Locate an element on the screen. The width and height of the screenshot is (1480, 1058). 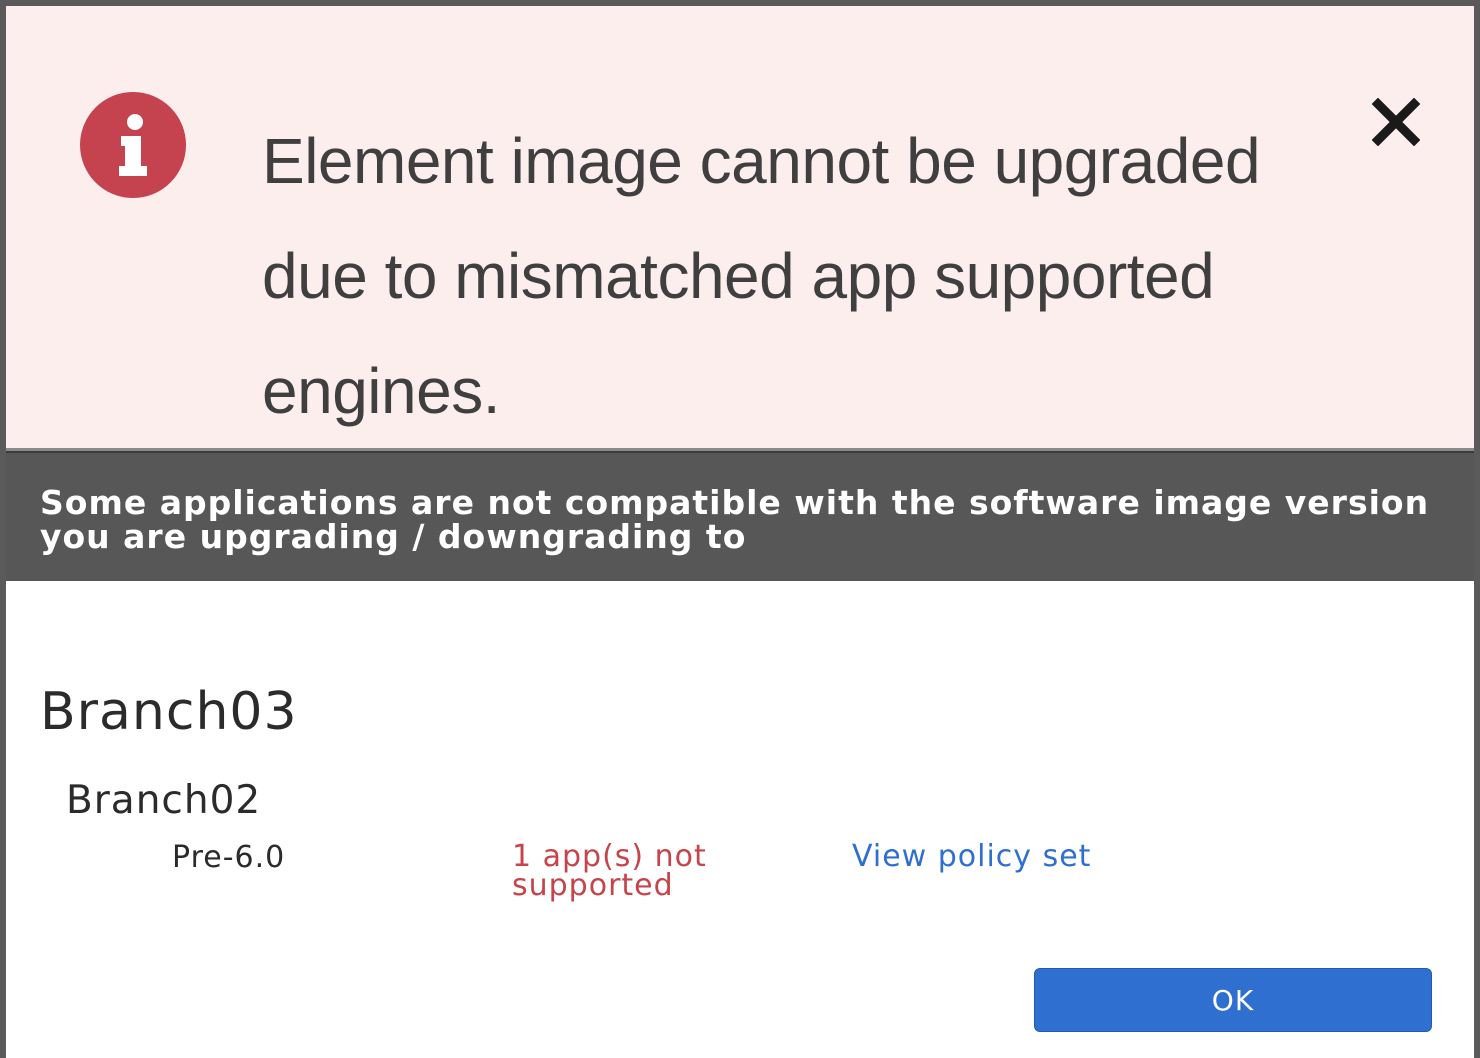
unsupported-apps-status: 1 app(s) not supported is located at coordinates (609, 871).